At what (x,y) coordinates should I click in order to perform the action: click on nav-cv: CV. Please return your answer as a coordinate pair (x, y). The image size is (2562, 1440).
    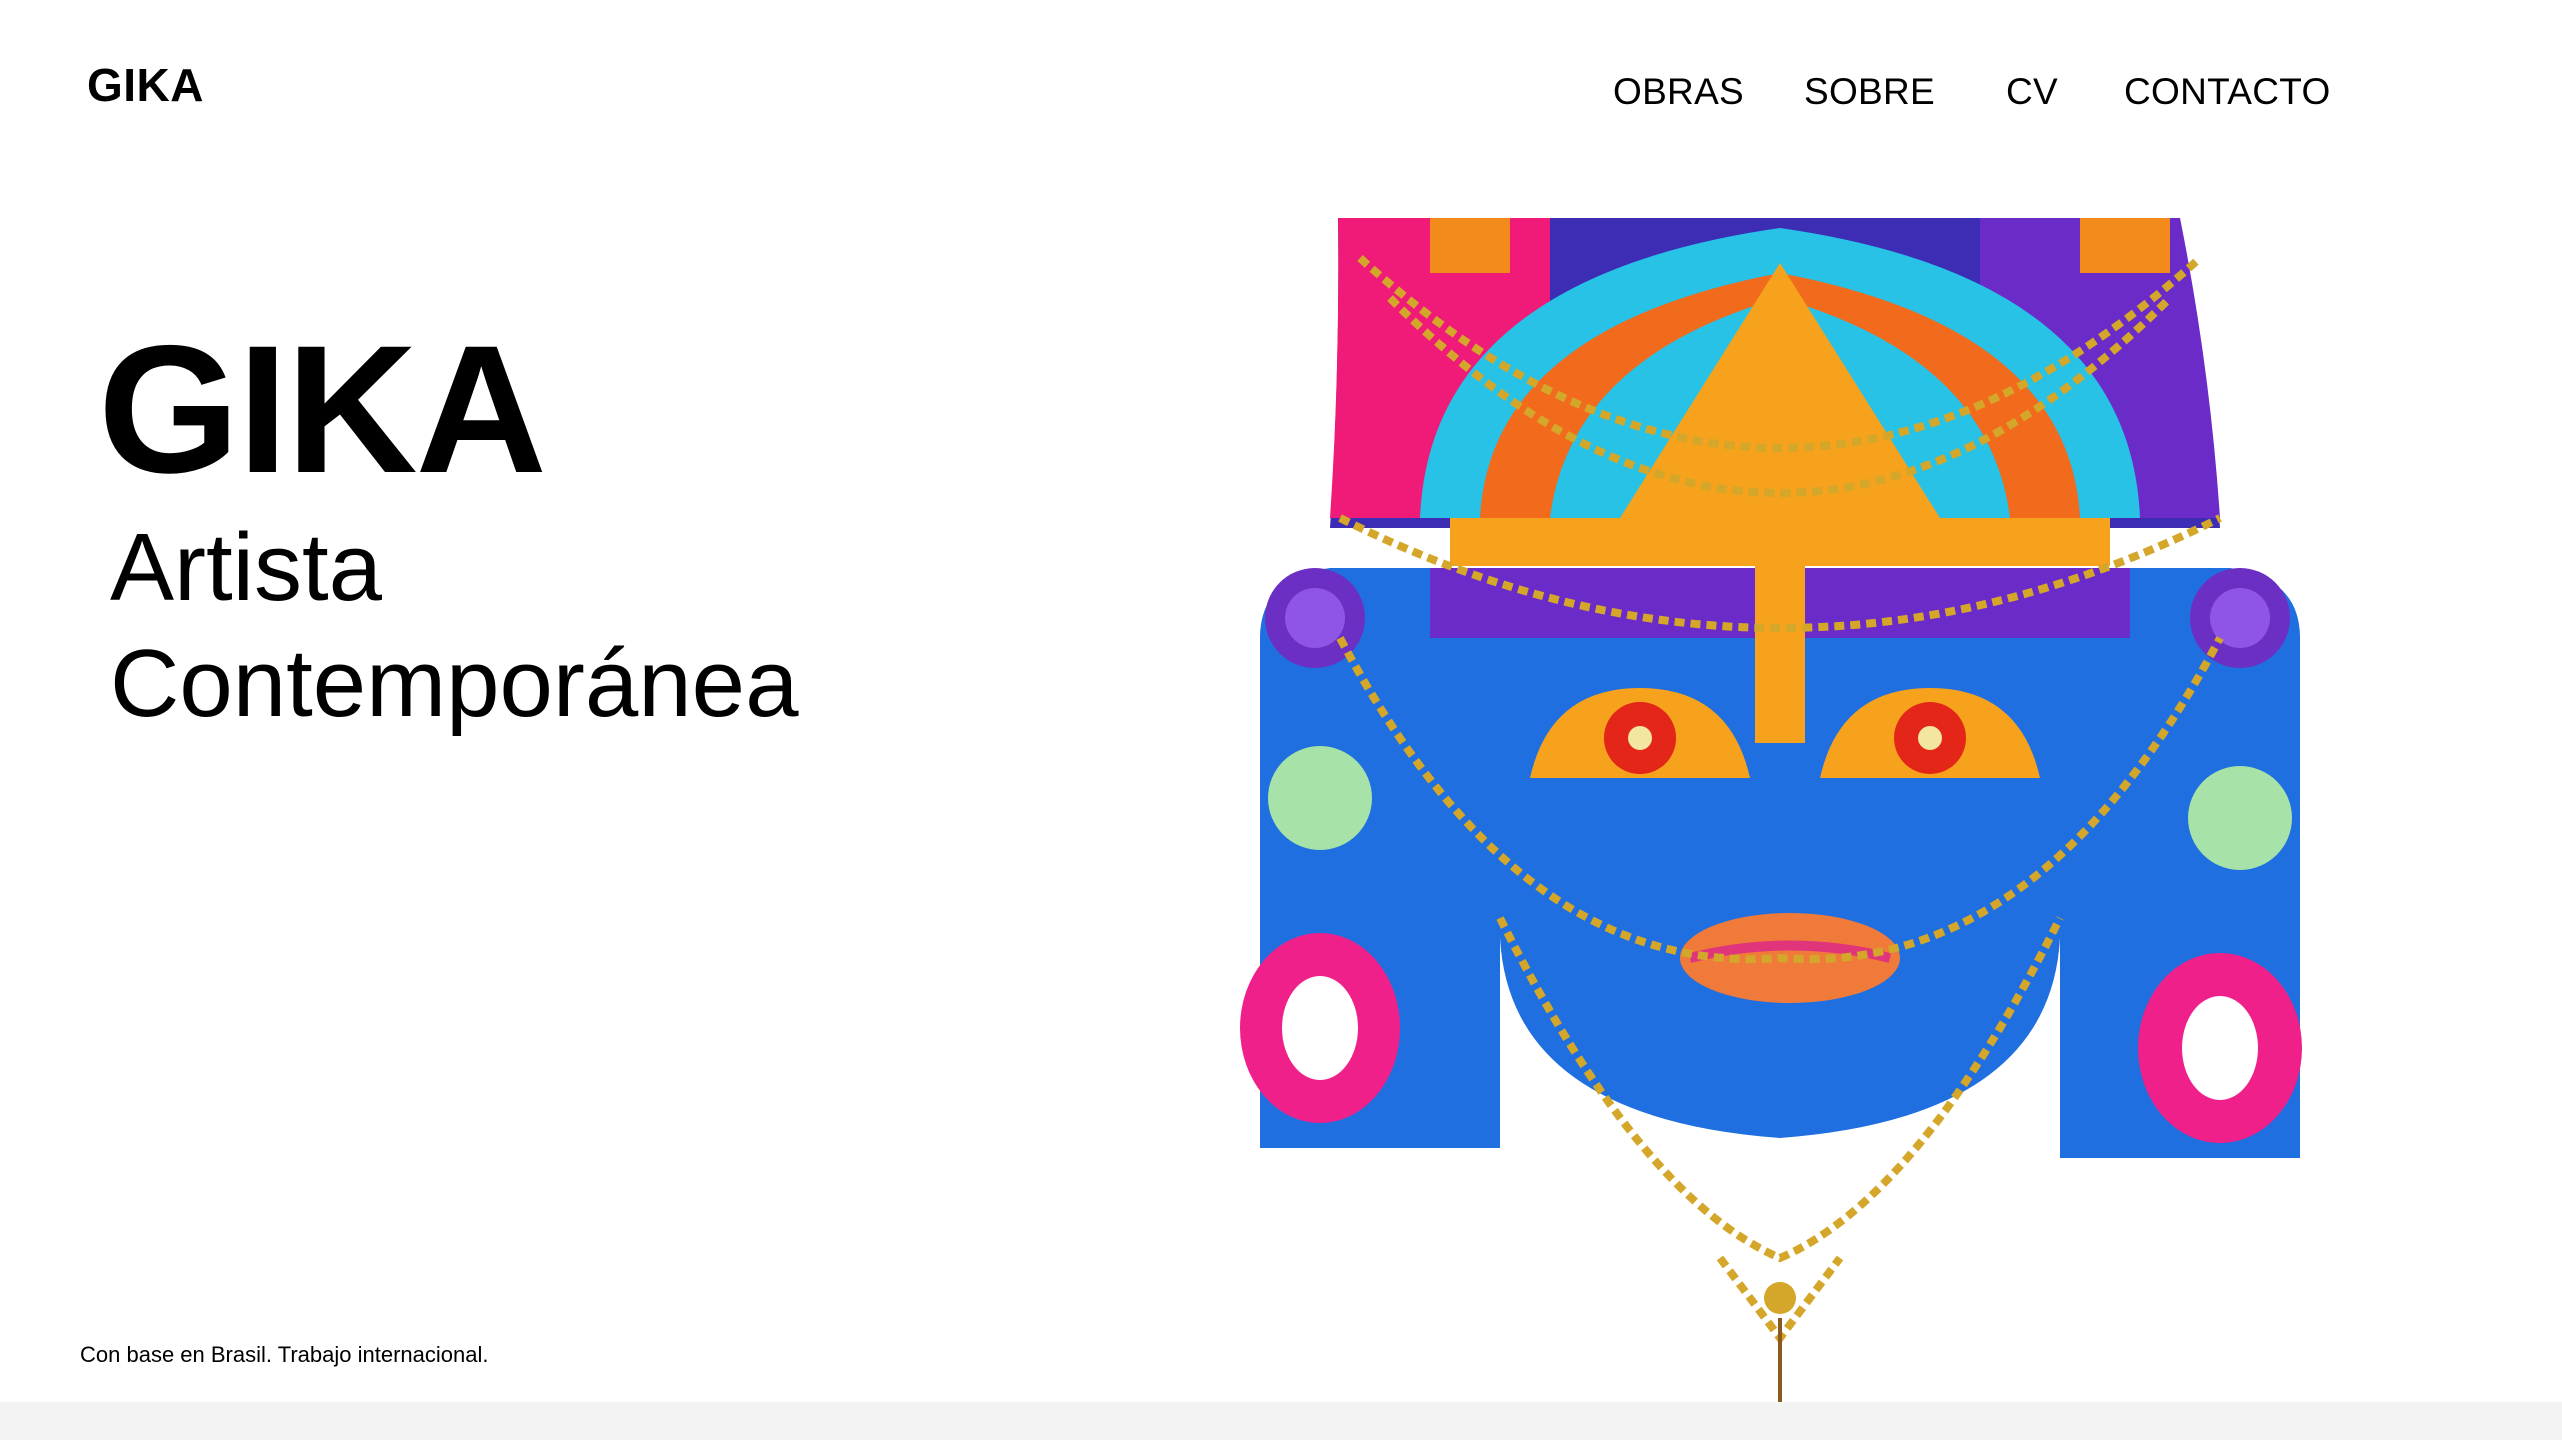
    Looking at the image, I should click on (2032, 92).